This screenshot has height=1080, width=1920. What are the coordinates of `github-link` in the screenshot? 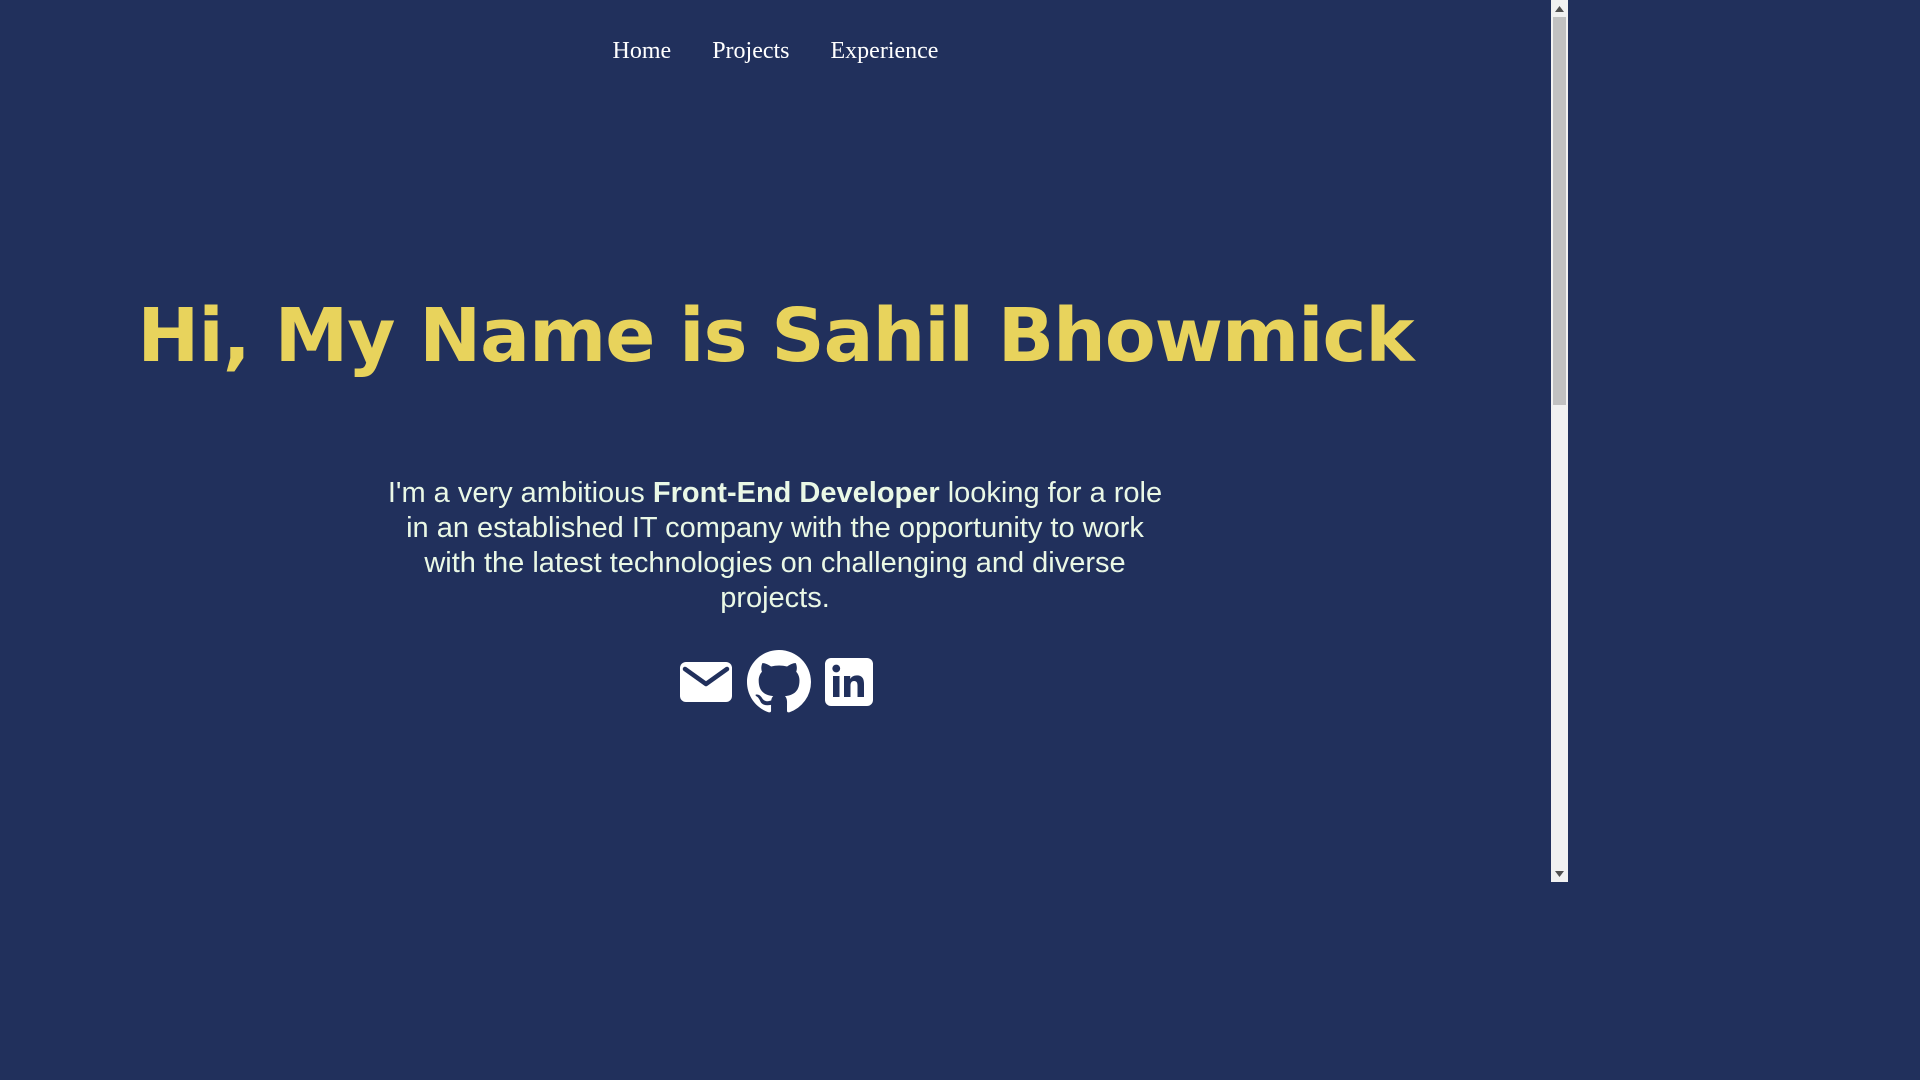 It's located at (778, 682).